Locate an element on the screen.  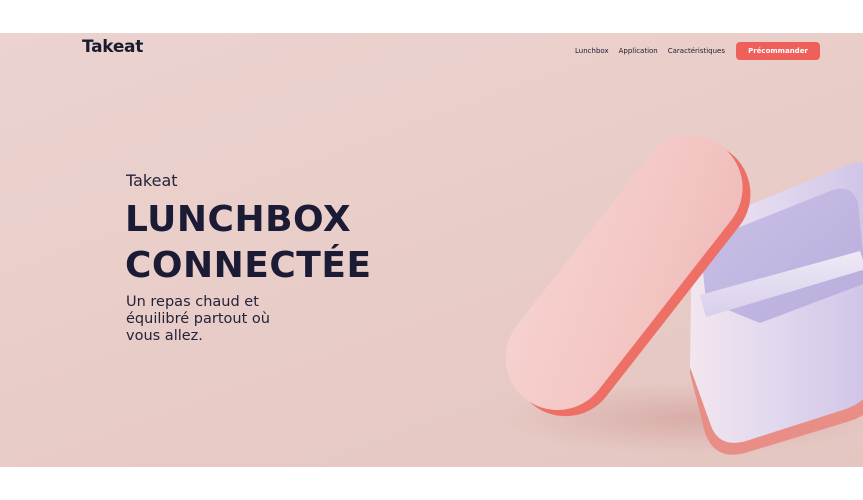
hero-eyebrow: Takeat is located at coordinates (152, 180).